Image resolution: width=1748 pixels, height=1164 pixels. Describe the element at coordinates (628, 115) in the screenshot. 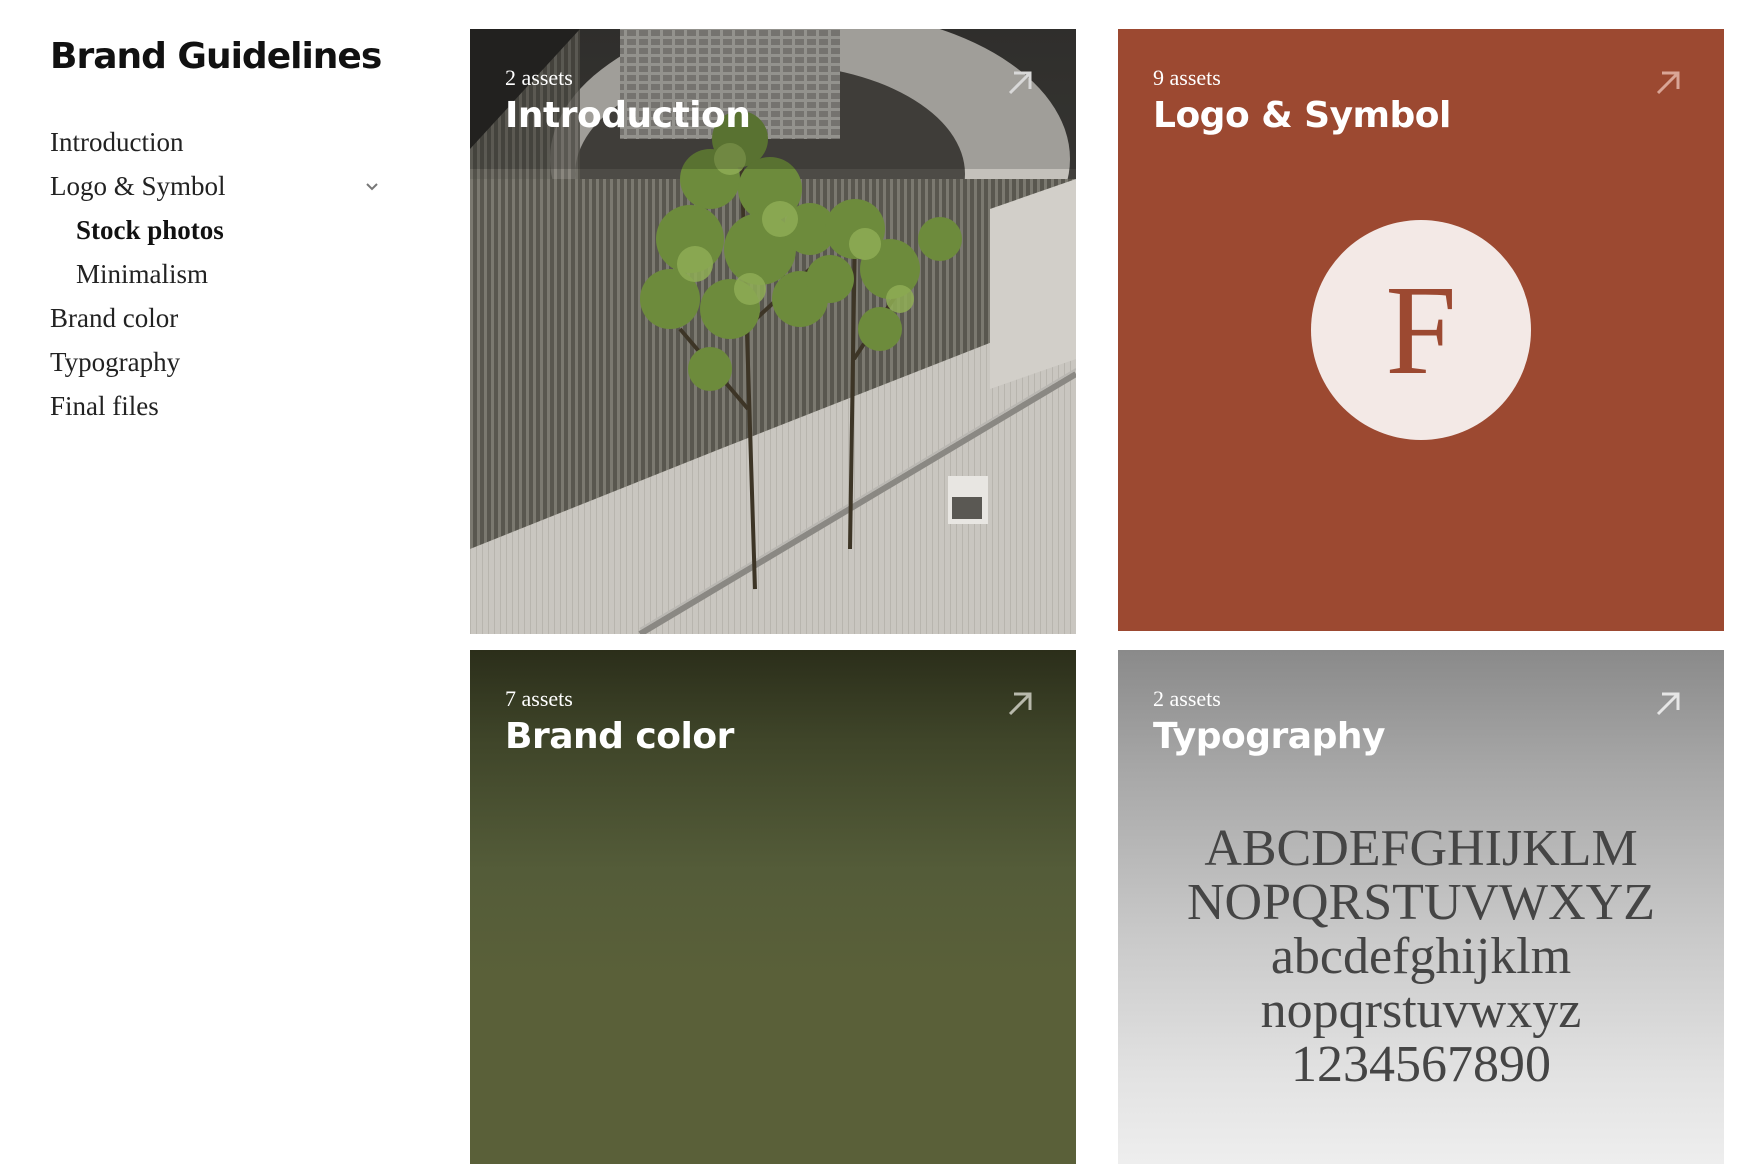

I see `card-title: Introduction` at that location.